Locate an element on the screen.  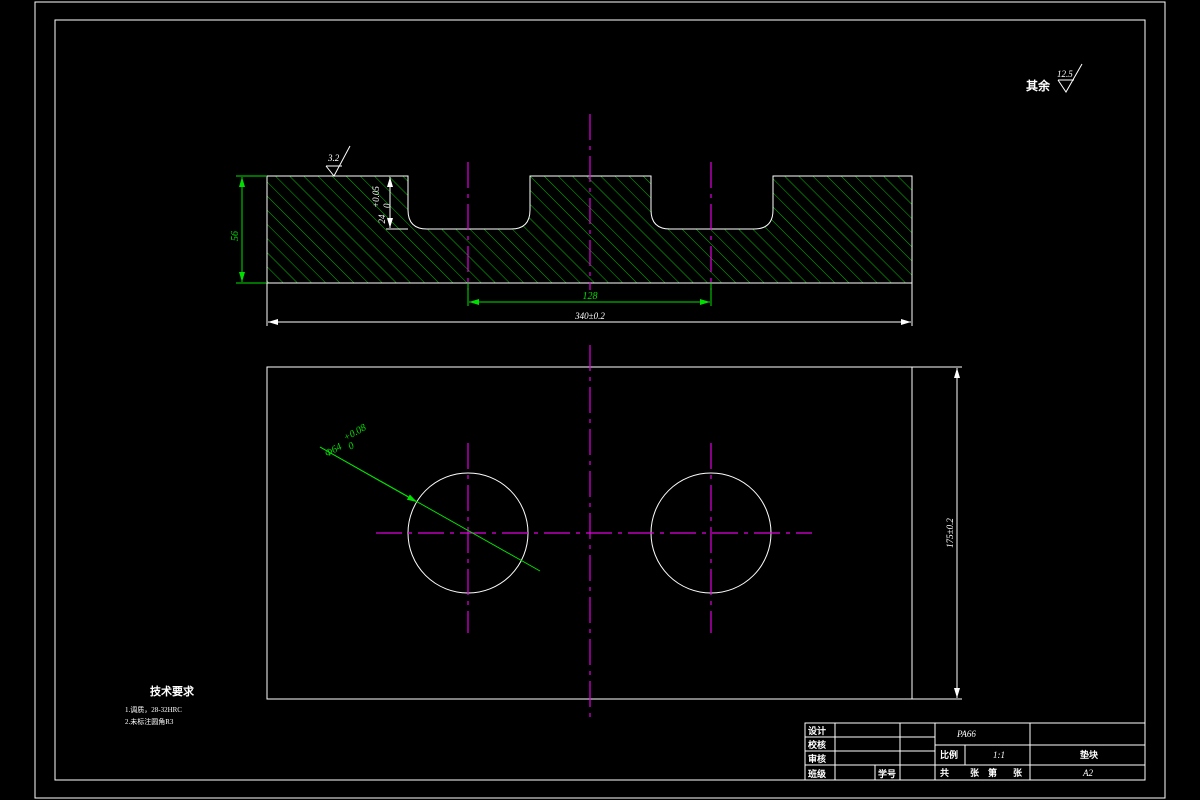
section-hatched-body is located at coordinates (589, 229).